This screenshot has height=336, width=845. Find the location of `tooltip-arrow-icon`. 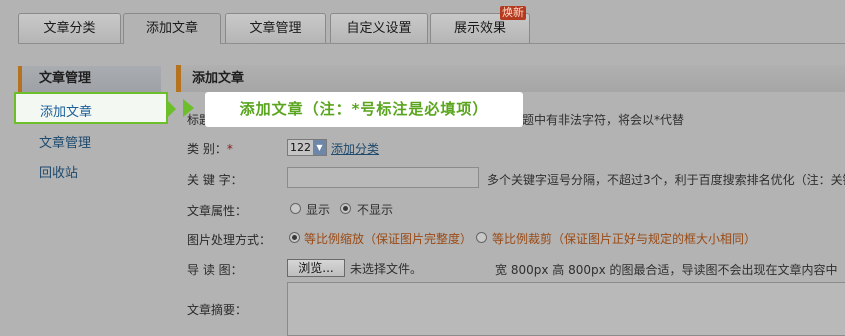

tooltip-arrow-icon is located at coordinates (188, 108).